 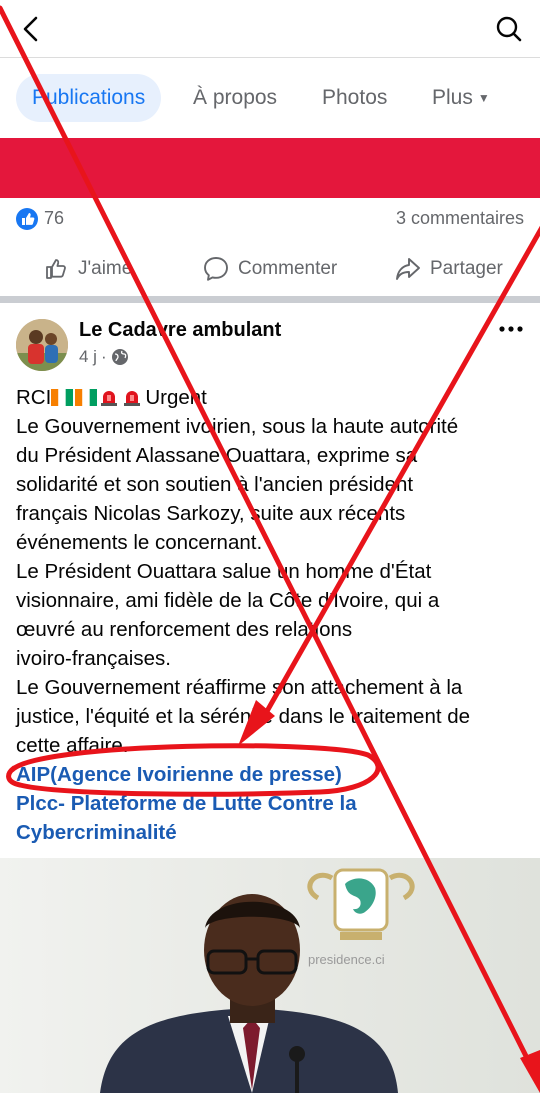 What do you see at coordinates (184, 629) in the screenshot?
I see `post-line: œuvré au renforcement des relations` at bounding box center [184, 629].